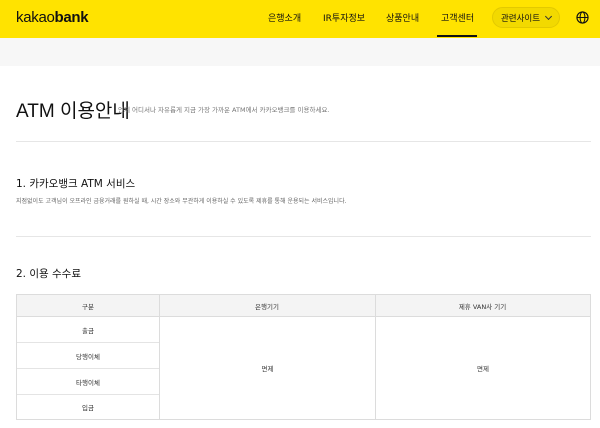 This screenshot has height=428, width=600. Describe the element at coordinates (344, 17) in the screenshot. I see `nav-item-ir: IR투자정보` at that location.